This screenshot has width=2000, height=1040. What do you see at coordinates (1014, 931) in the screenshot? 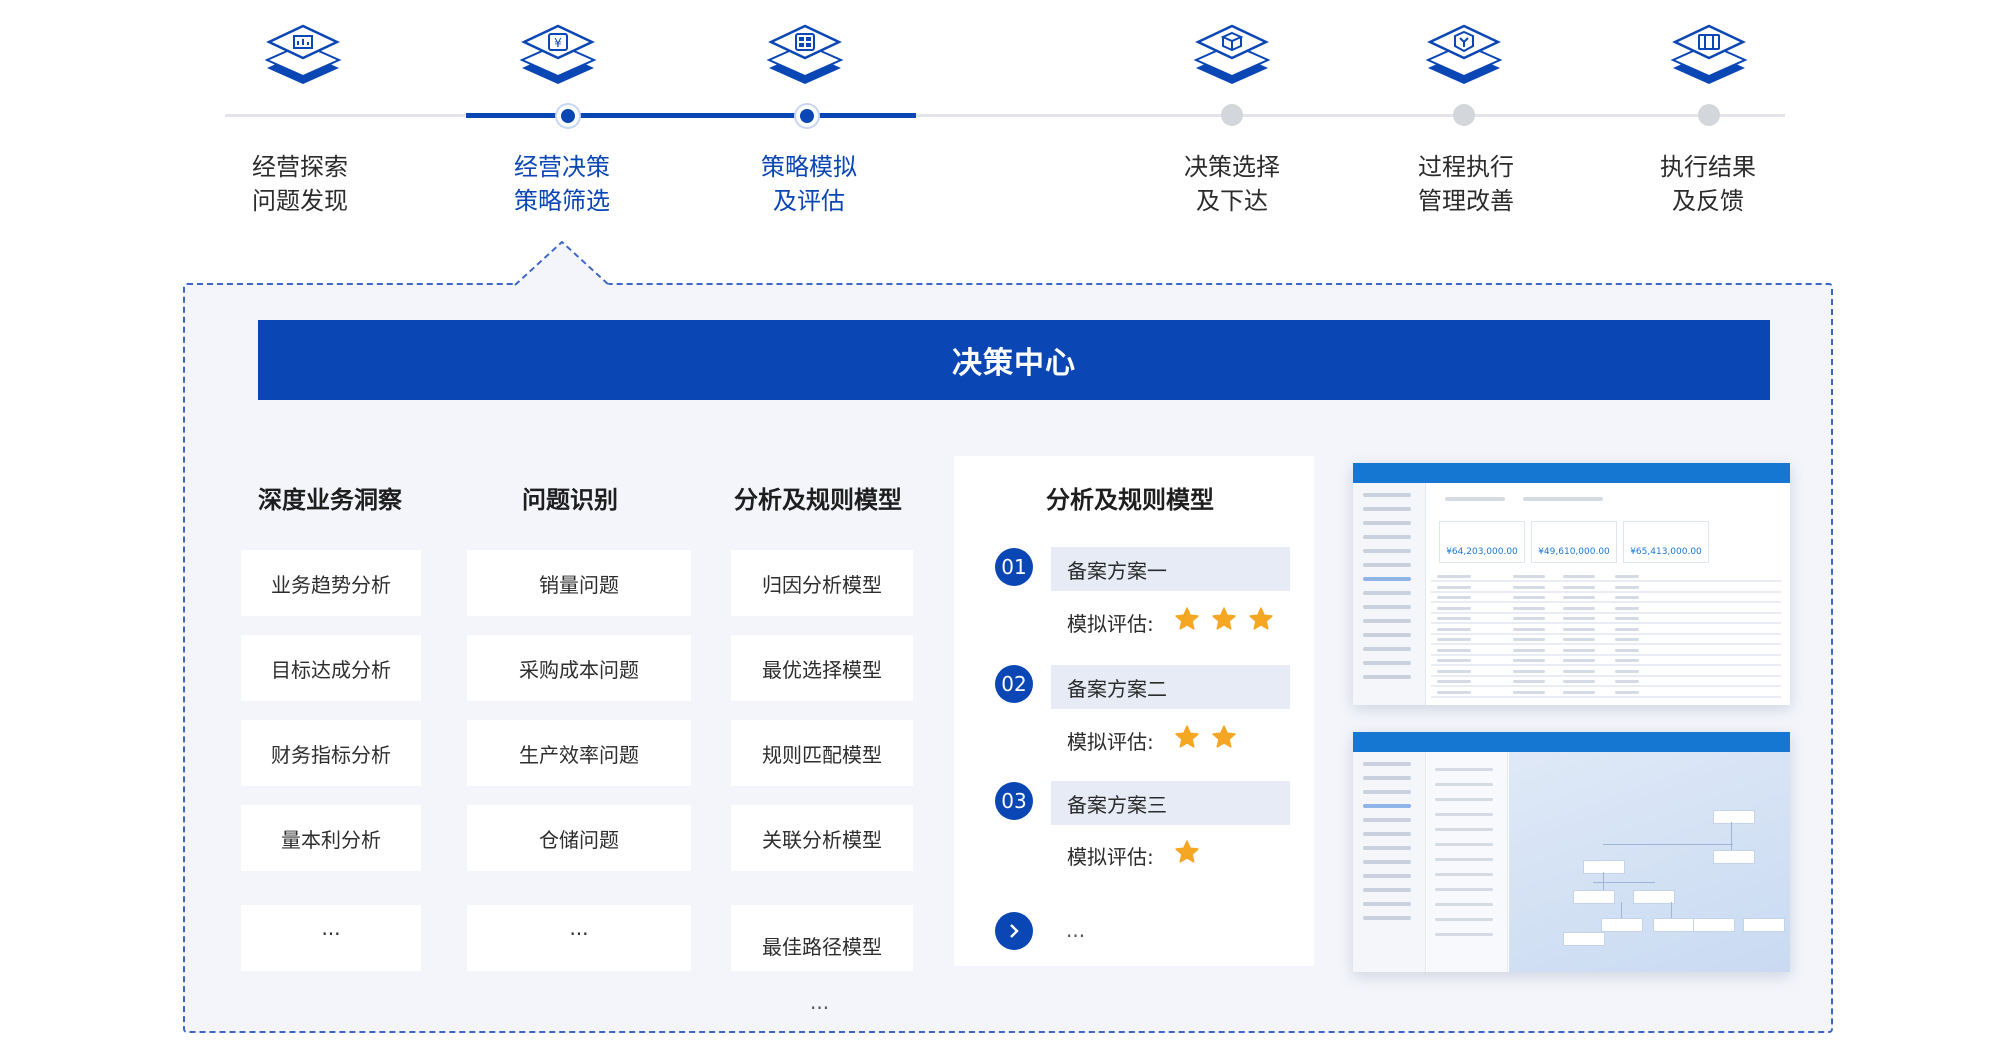
I see `chevron-right-icon` at bounding box center [1014, 931].